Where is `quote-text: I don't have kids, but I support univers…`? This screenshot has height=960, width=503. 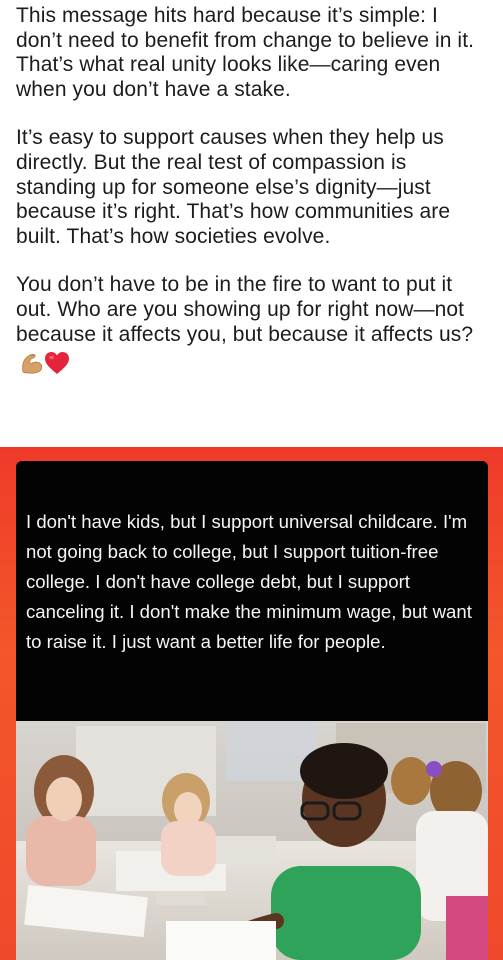
quote-text: I don't have kids, but I support univers… is located at coordinates (249, 581).